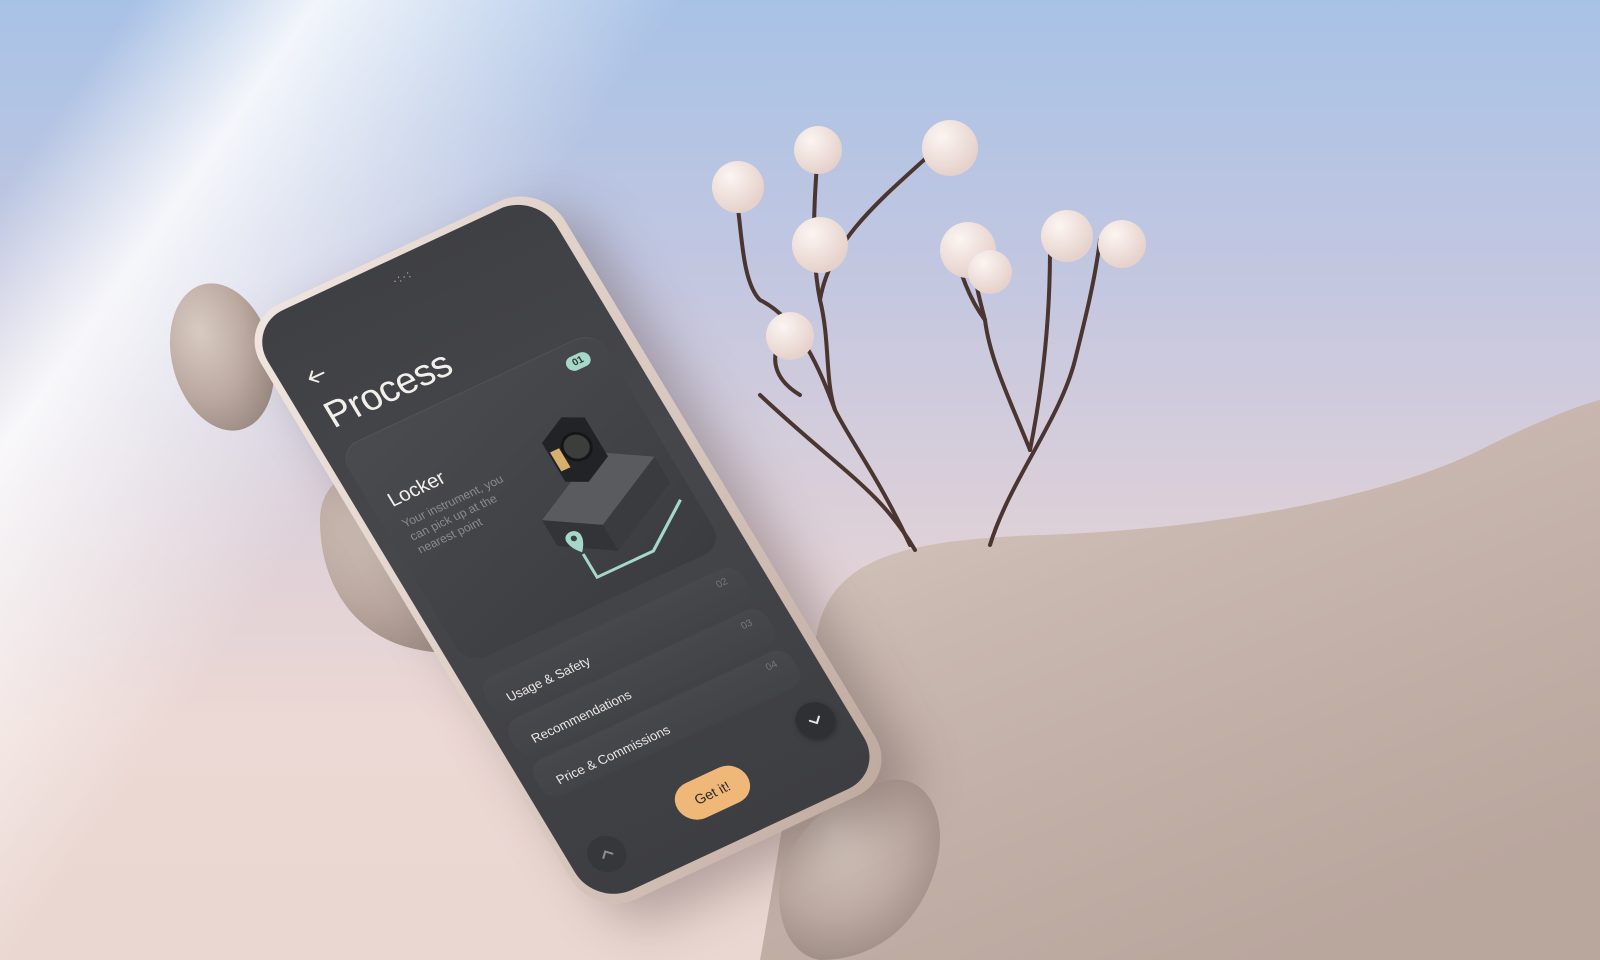 This screenshot has width=1600, height=960. I want to click on expand-button, so click(815, 720).